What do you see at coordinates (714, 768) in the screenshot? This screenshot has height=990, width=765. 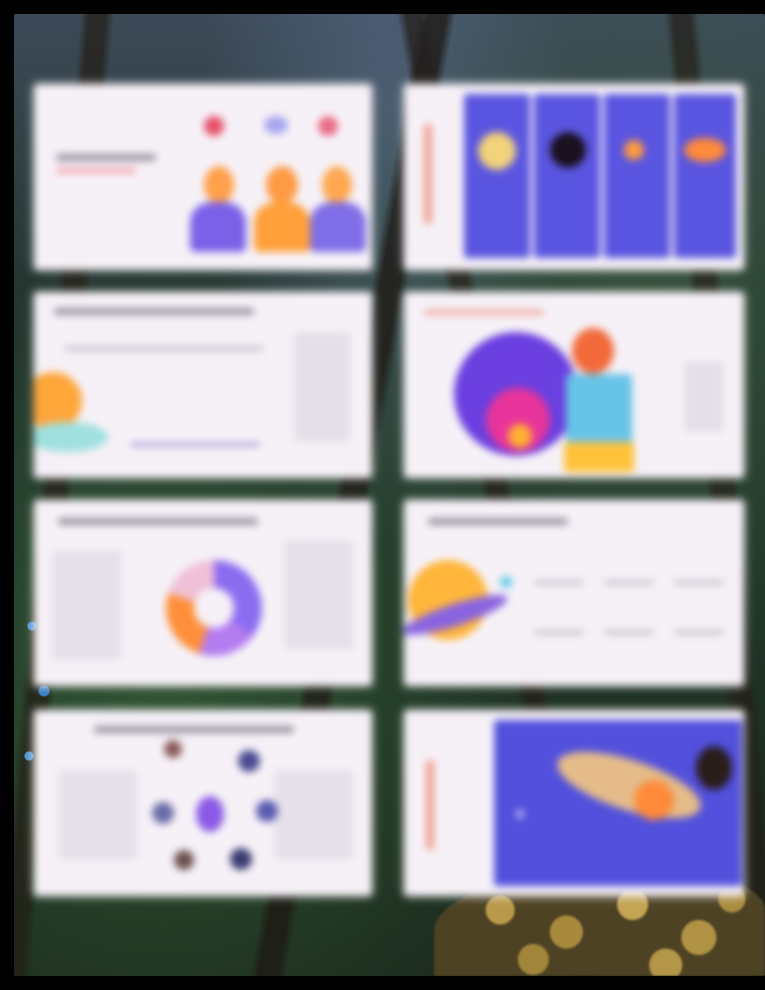 I see `black-hole-icon` at bounding box center [714, 768].